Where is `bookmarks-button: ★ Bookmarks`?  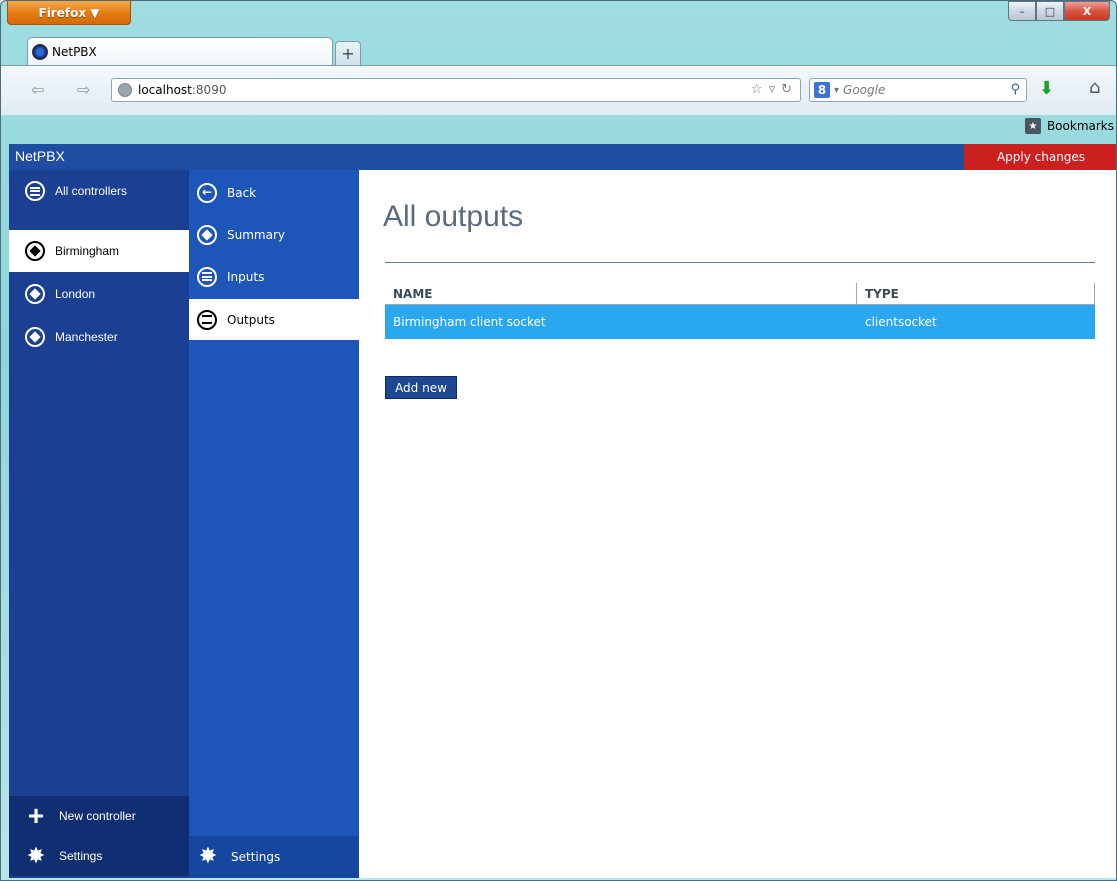
bookmarks-button: ★ Bookmarks is located at coordinates (1069, 126).